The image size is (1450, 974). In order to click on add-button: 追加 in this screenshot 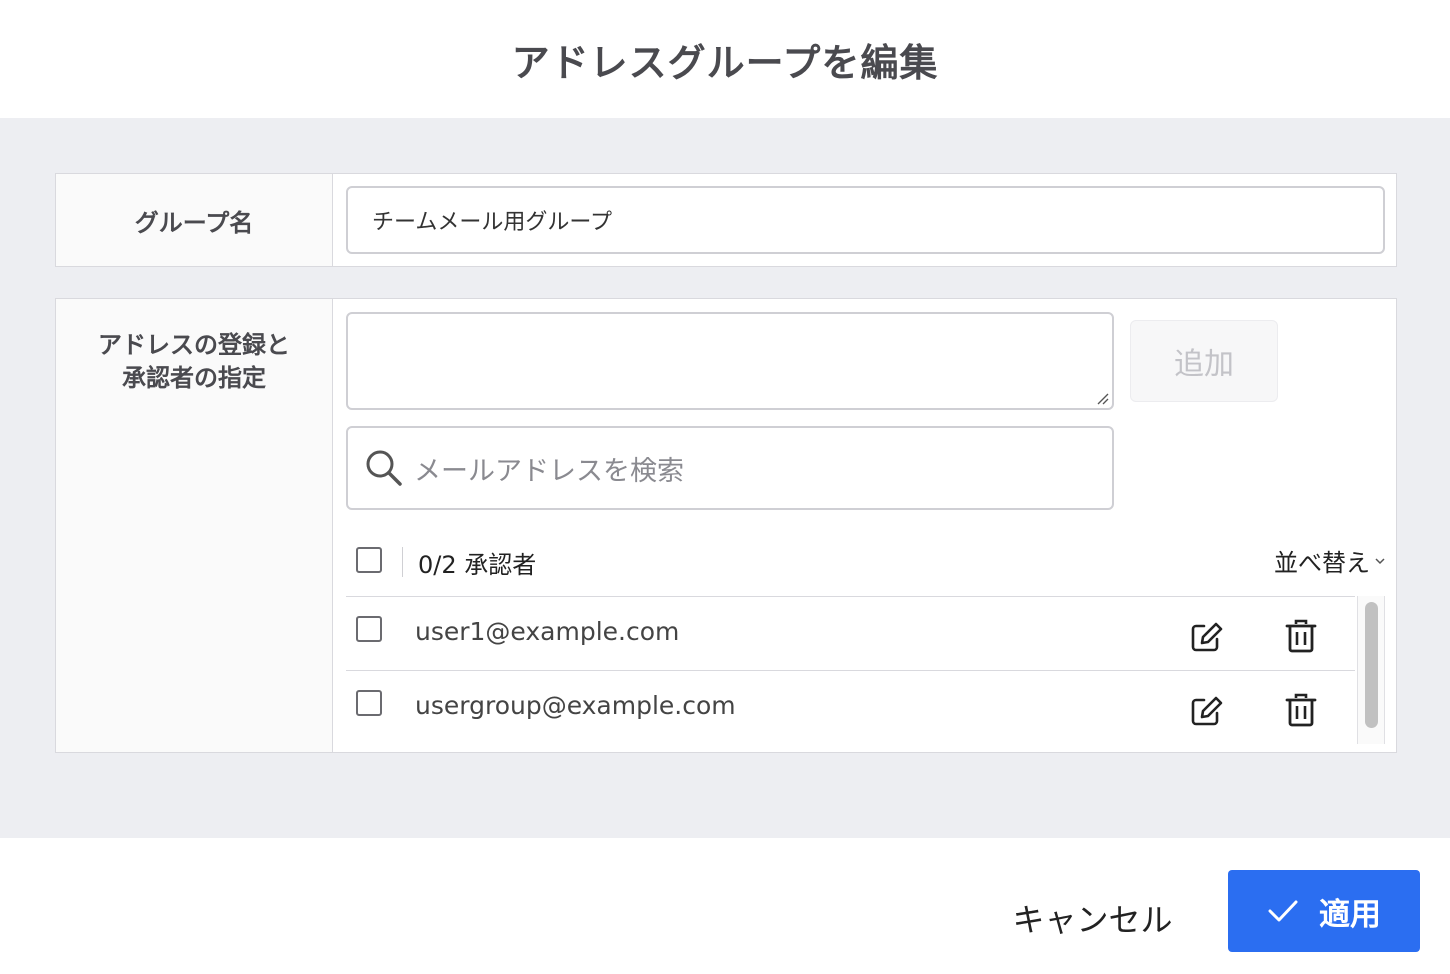, I will do `click(1204, 361)`.